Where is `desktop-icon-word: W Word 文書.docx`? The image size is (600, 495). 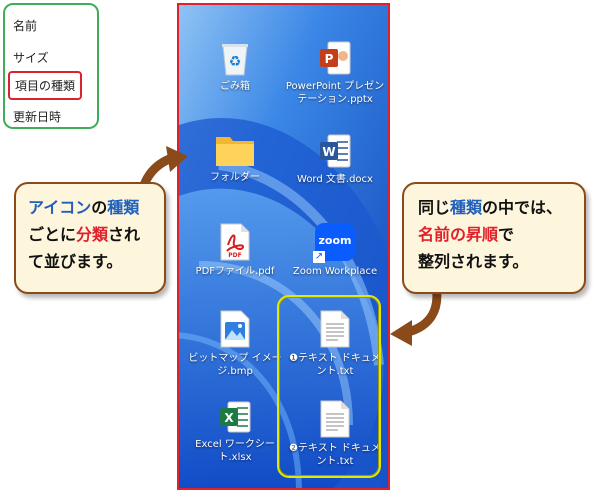
desktop-icon-word: W Word 文書.docx is located at coordinates (335, 159).